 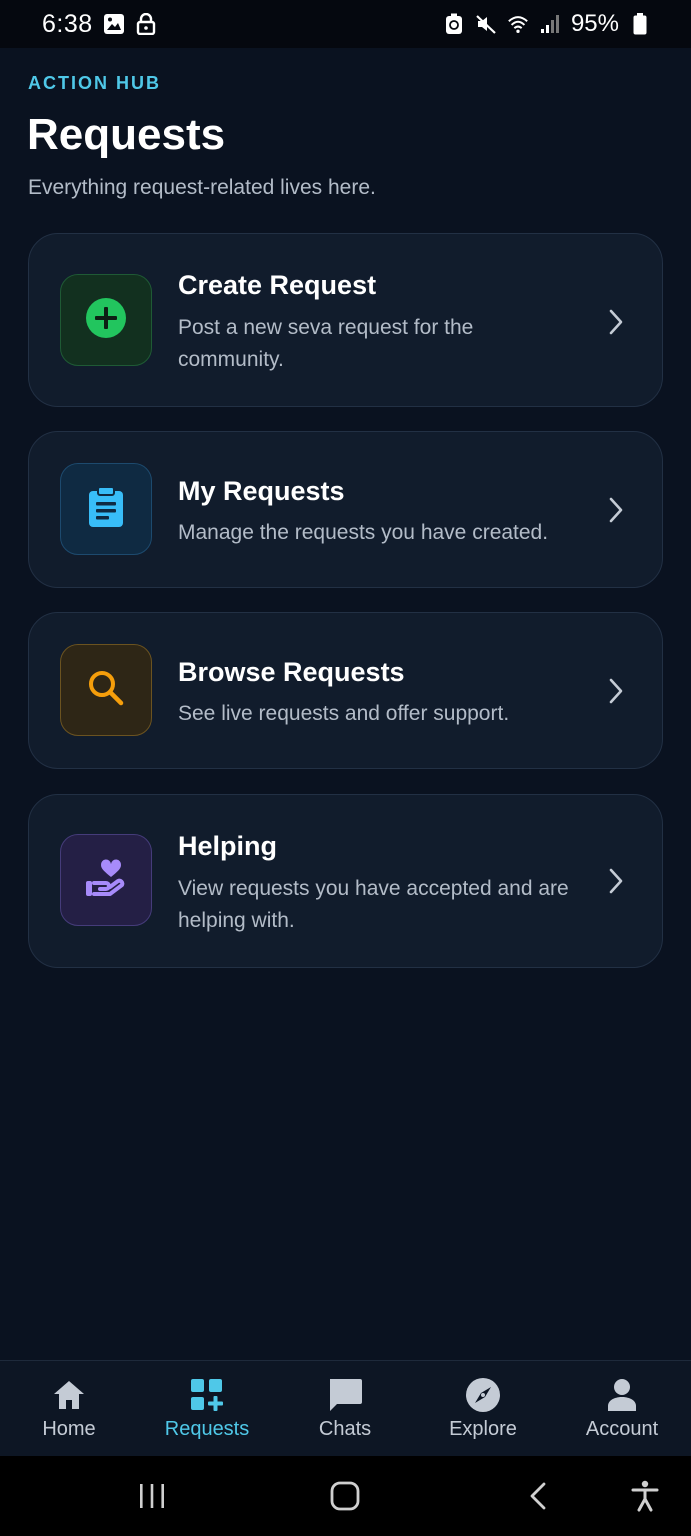 What do you see at coordinates (99, 24) in the screenshot?
I see `status-left: 6:38` at bounding box center [99, 24].